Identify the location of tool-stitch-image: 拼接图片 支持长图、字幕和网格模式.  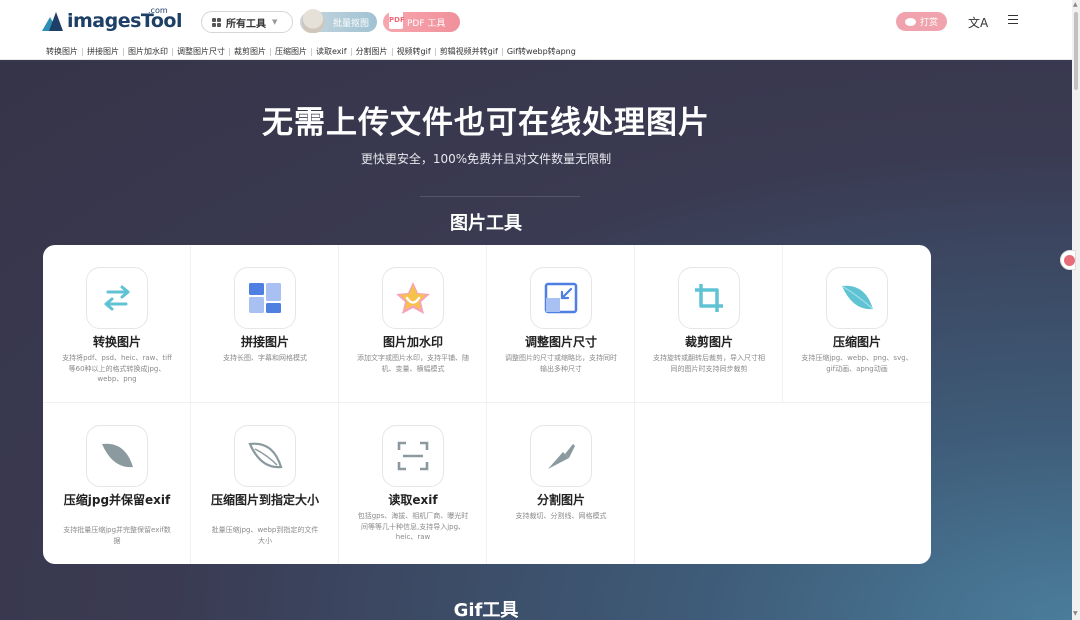
(265, 324).